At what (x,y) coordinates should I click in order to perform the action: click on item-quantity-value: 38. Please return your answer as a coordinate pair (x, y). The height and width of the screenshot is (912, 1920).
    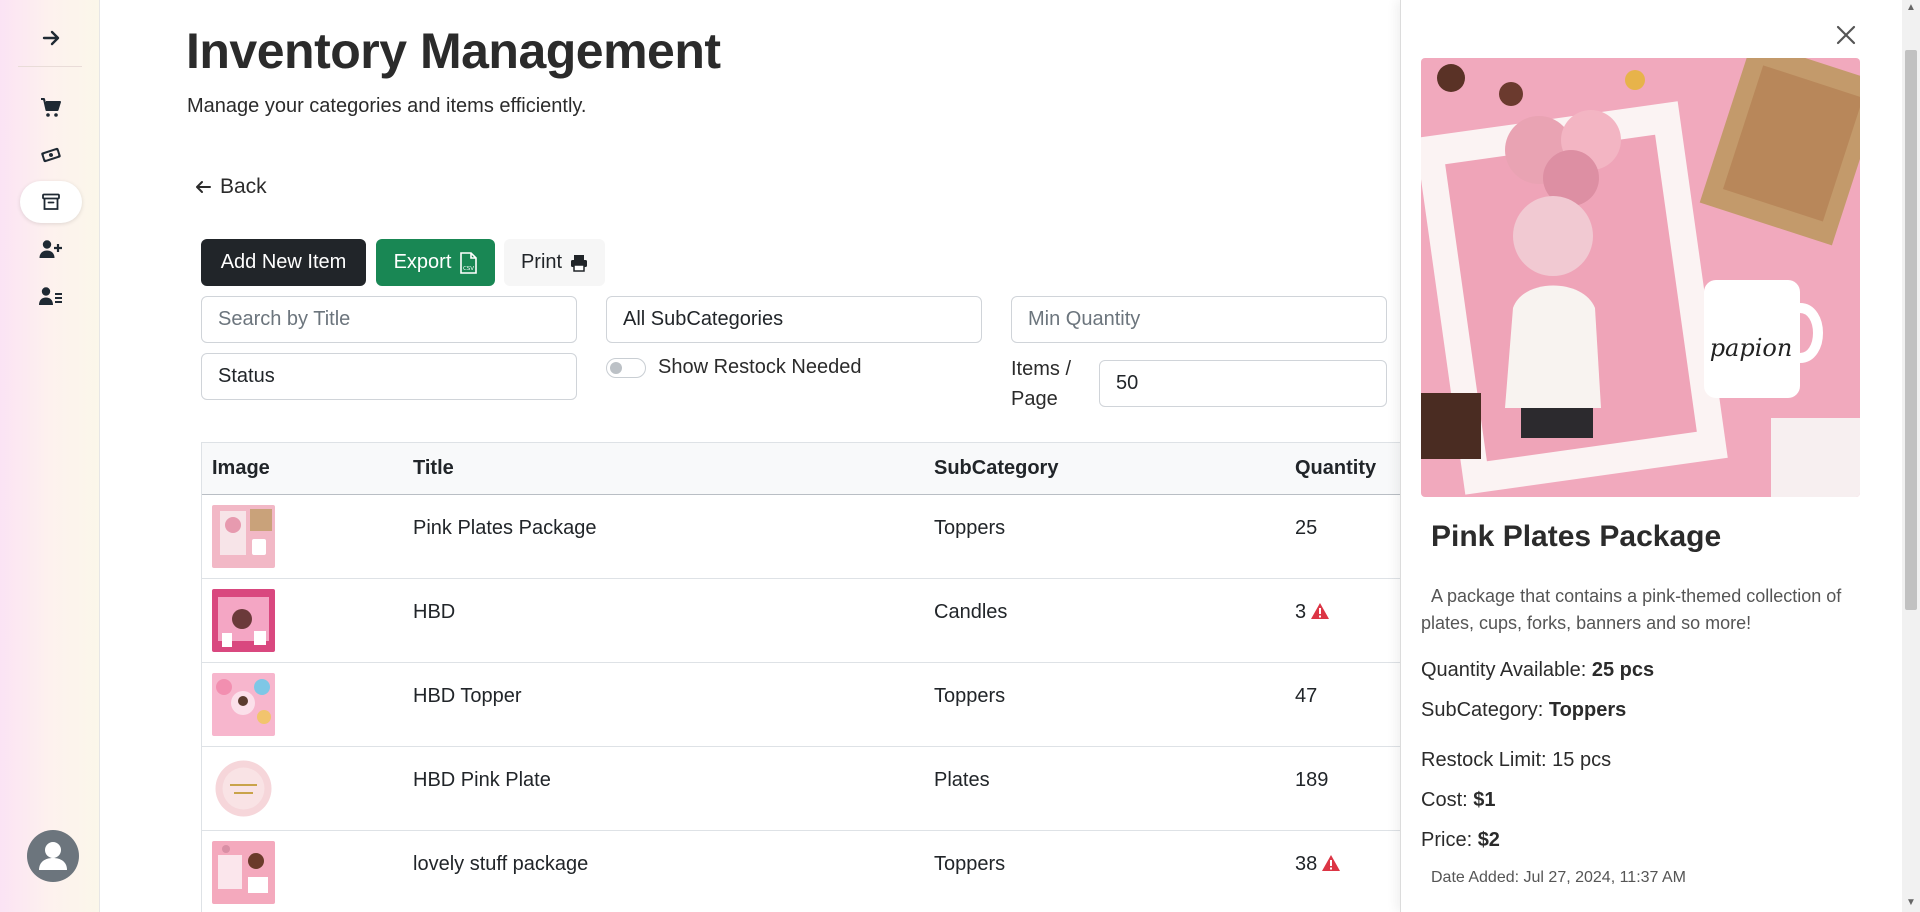
    Looking at the image, I should click on (1306, 864).